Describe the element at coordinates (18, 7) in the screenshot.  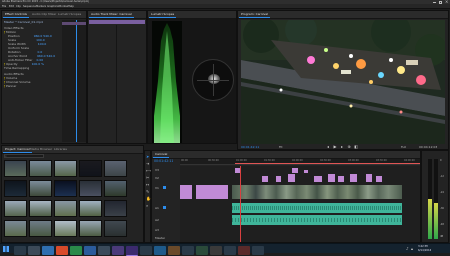
I see `menu-clip: Clip` at that location.